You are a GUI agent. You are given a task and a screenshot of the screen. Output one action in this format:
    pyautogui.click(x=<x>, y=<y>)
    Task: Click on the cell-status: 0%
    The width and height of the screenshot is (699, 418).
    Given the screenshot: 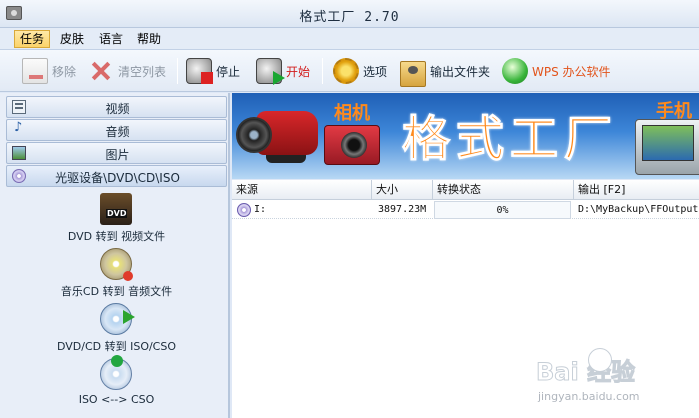 What is the action you would take?
    pyautogui.click(x=502, y=210)
    